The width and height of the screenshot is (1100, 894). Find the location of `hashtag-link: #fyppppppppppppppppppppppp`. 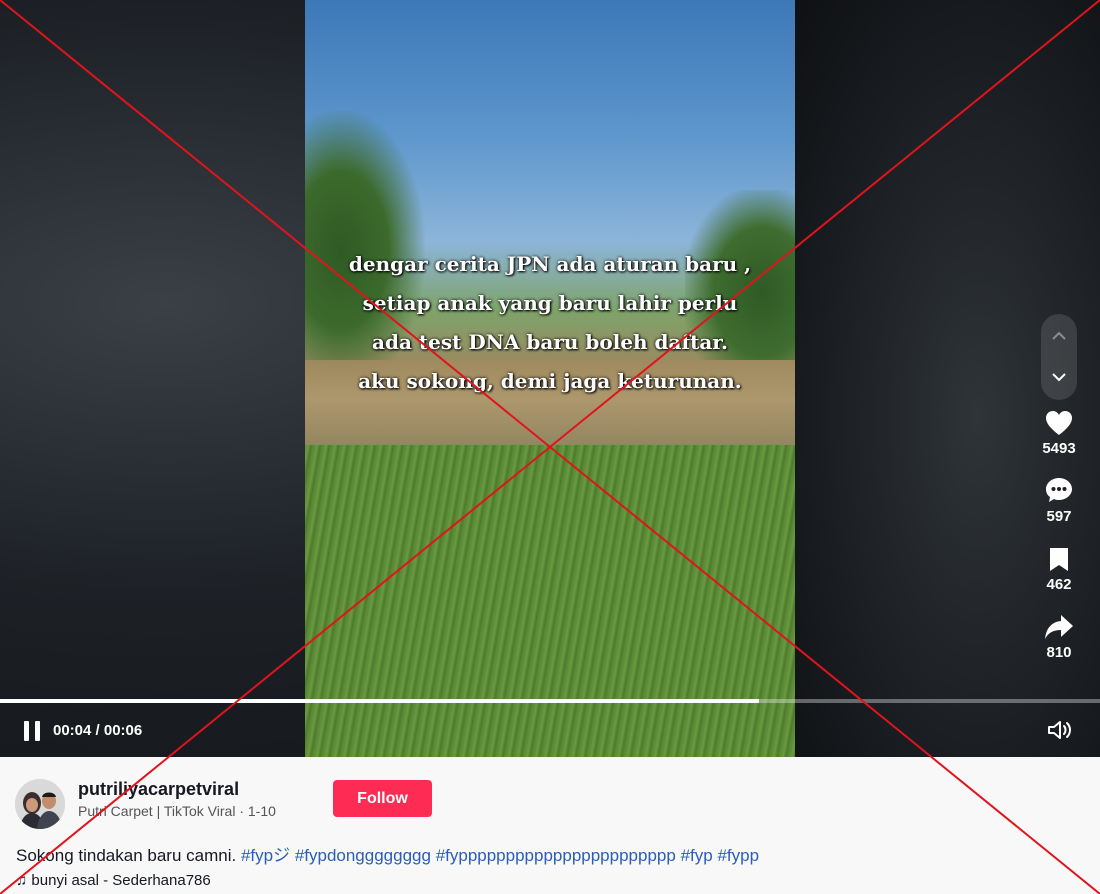

hashtag-link: #fyppppppppppppppppppppppp is located at coordinates (556, 855).